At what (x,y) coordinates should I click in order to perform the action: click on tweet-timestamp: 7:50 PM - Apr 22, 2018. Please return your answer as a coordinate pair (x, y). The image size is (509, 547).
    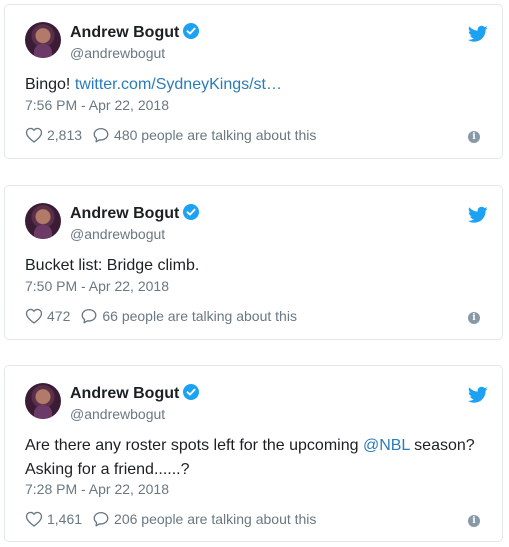
    Looking at the image, I should click on (97, 286).